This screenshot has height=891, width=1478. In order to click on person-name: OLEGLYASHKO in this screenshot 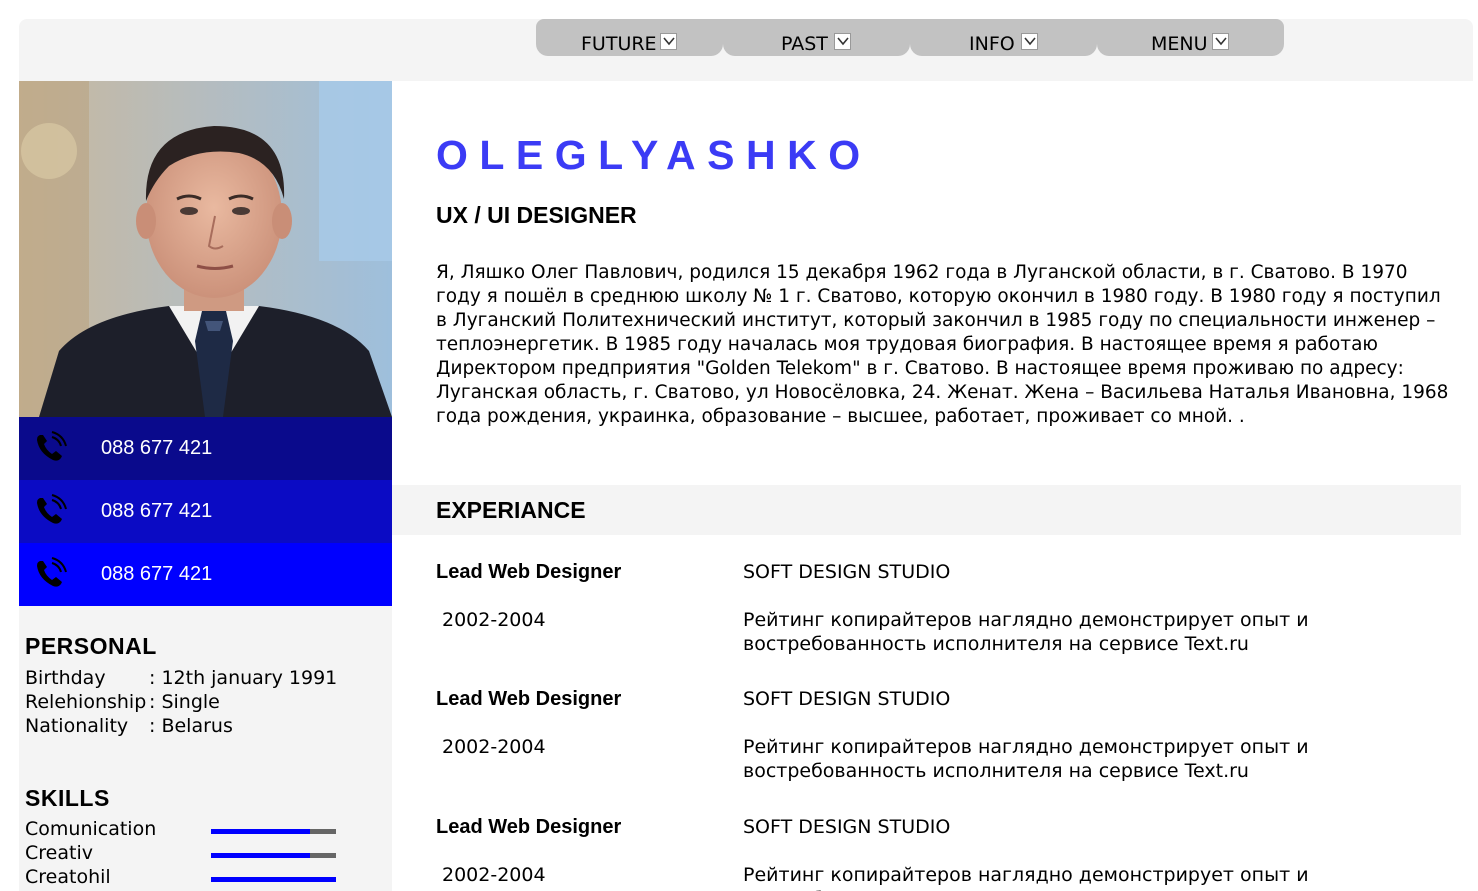, I will do `click(654, 155)`.